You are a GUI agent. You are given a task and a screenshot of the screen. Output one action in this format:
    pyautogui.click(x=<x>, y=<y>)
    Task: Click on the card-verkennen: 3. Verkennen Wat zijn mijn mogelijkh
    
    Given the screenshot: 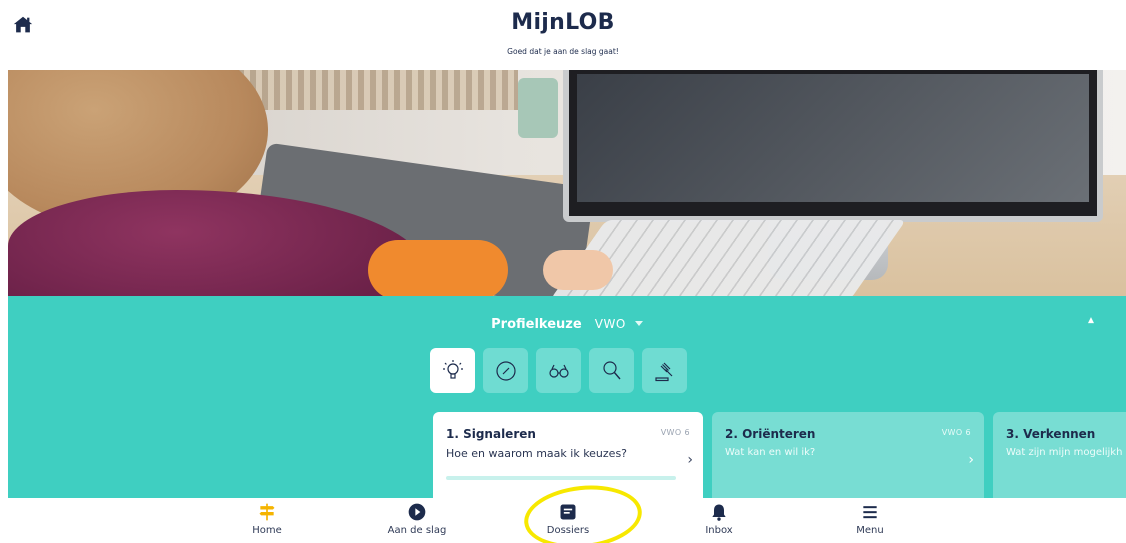 What is the action you would take?
    pyautogui.click(x=1059, y=455)
    